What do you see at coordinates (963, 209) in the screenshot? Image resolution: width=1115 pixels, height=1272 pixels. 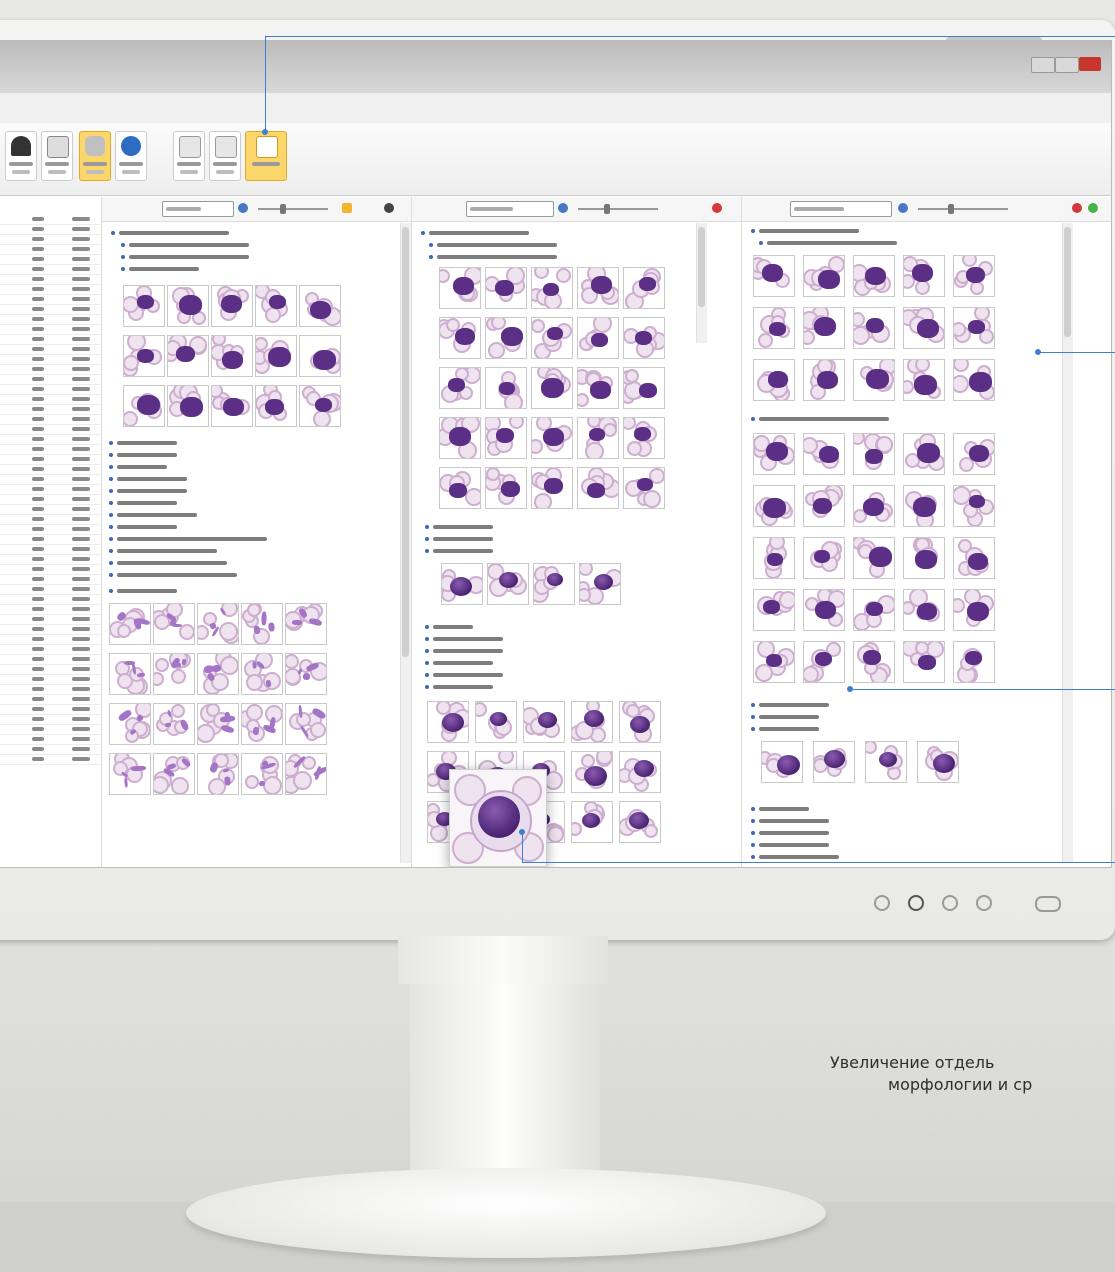 I see `panel-3-zoom-slider` at bounding box center [963, 209].